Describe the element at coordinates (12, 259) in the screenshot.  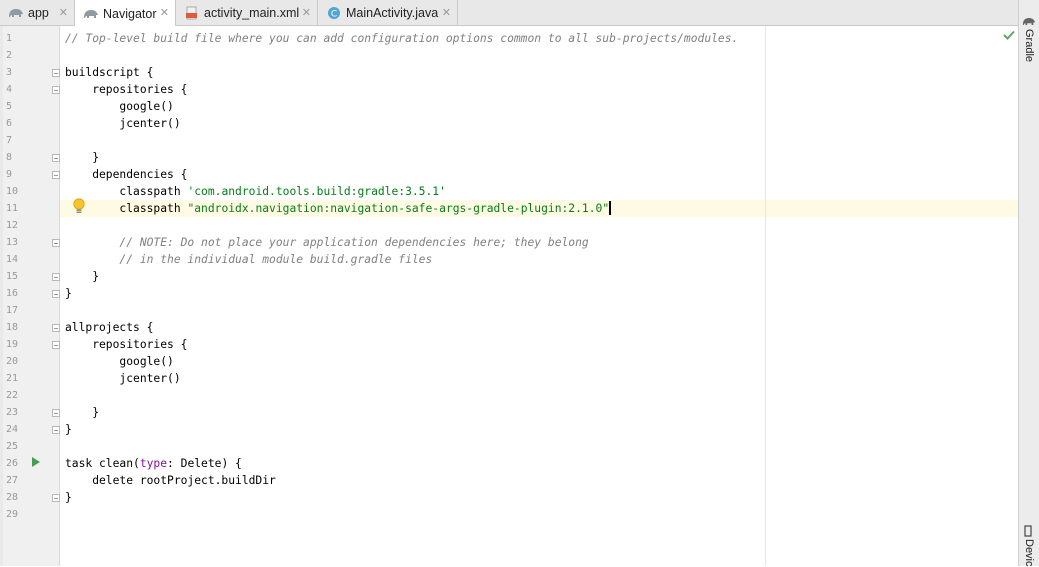
I see `line-number: 14` at that location.